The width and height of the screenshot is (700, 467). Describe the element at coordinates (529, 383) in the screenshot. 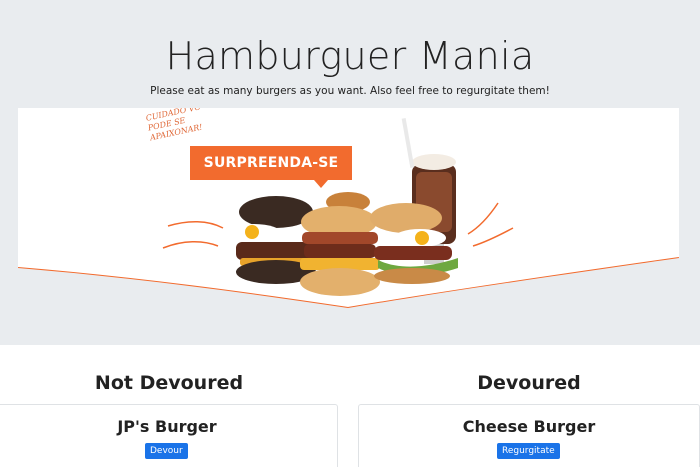

I see `devoured-heading: Devoured` at that location.